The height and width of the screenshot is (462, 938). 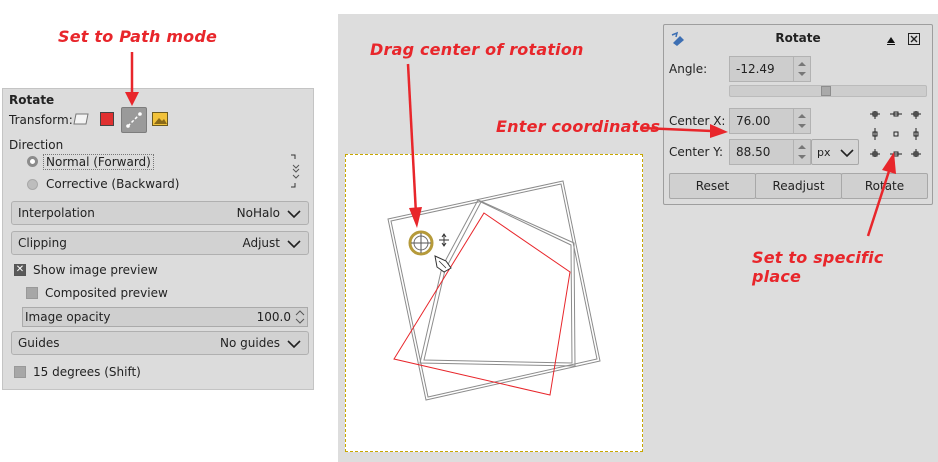 What do you see at coordinates (753, 121) in the screenshot?
I see `center-x-value: 76.00` at bounding box center [753, 121].